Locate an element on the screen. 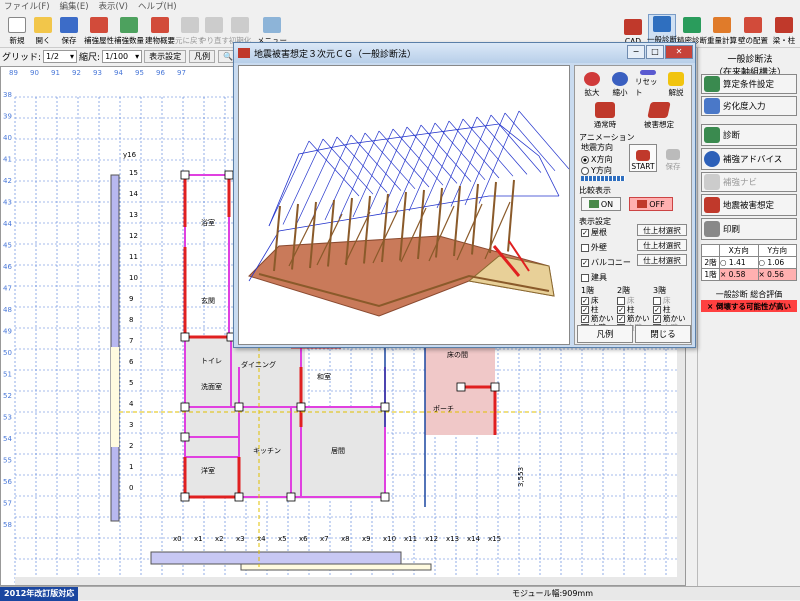 This screenshot has width=800, height=601. display-settings-button: 表示設定 is located at coordinates (165, 56).